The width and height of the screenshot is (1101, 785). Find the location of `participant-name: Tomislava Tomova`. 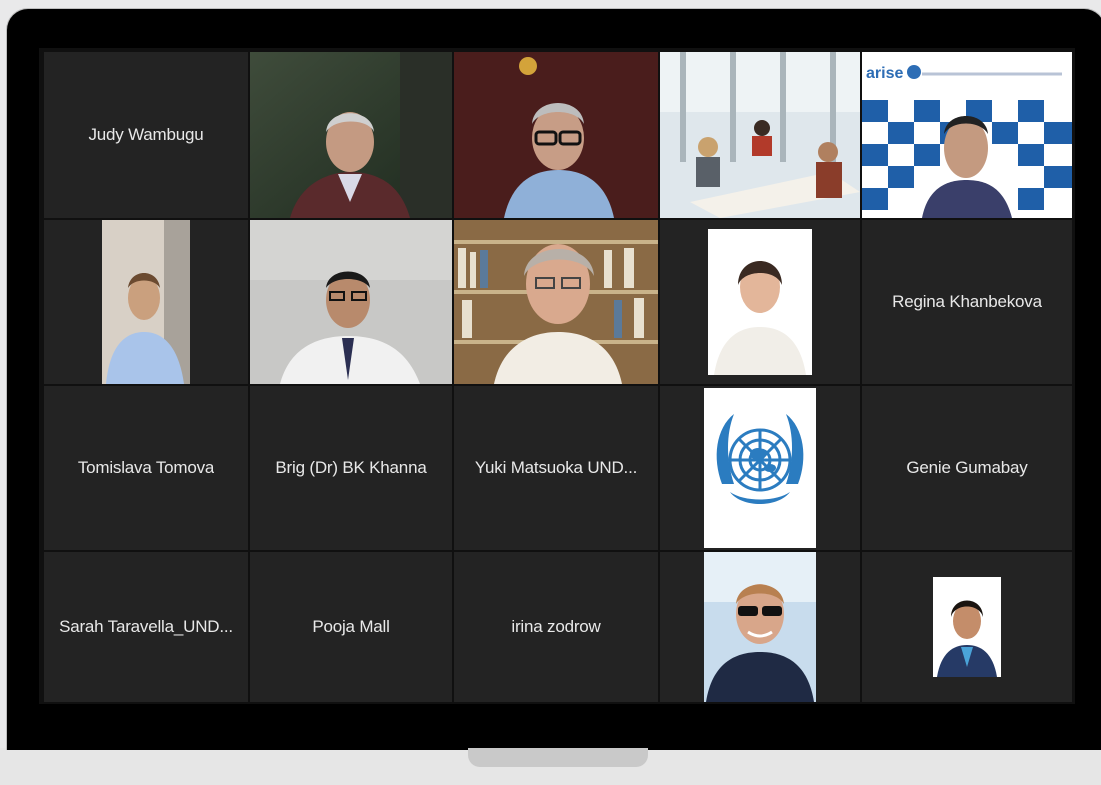

participant-name: Tomislava Tomova is located at coordinates (146, 467).